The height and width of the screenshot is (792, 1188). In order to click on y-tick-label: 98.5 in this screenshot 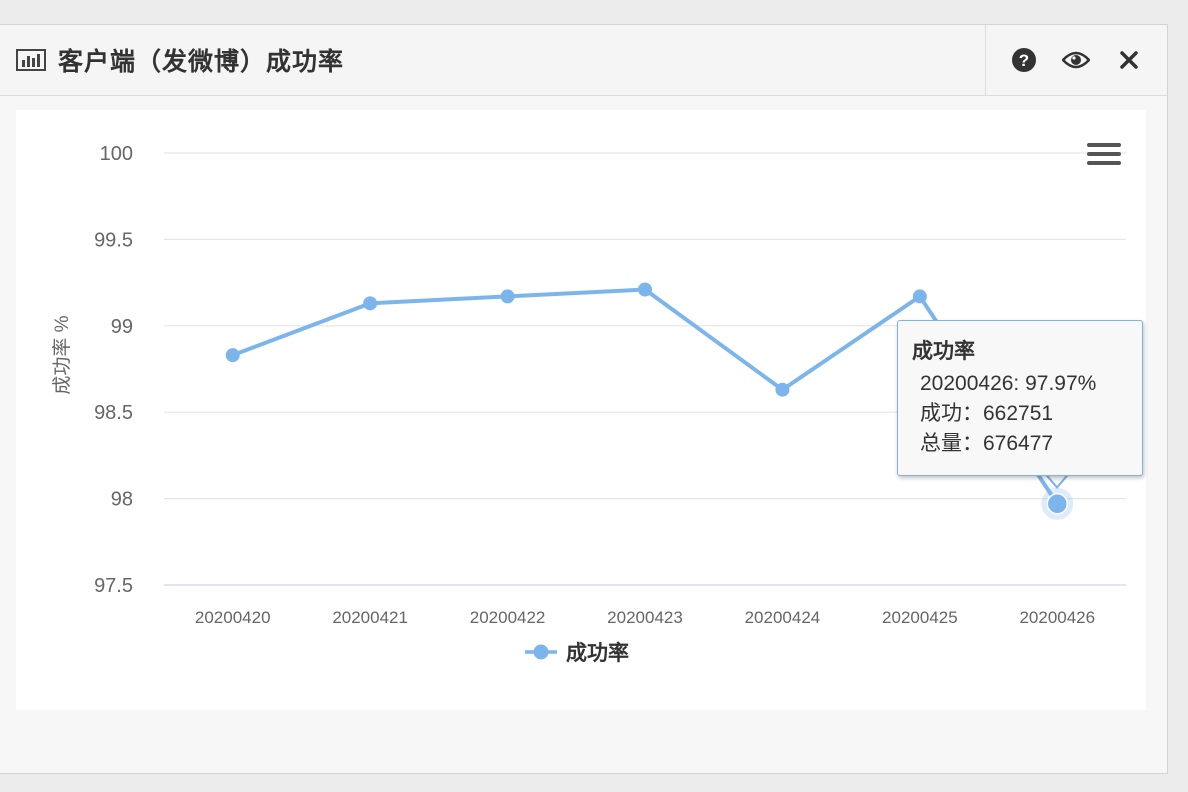, I will do `click(113, 413)`.